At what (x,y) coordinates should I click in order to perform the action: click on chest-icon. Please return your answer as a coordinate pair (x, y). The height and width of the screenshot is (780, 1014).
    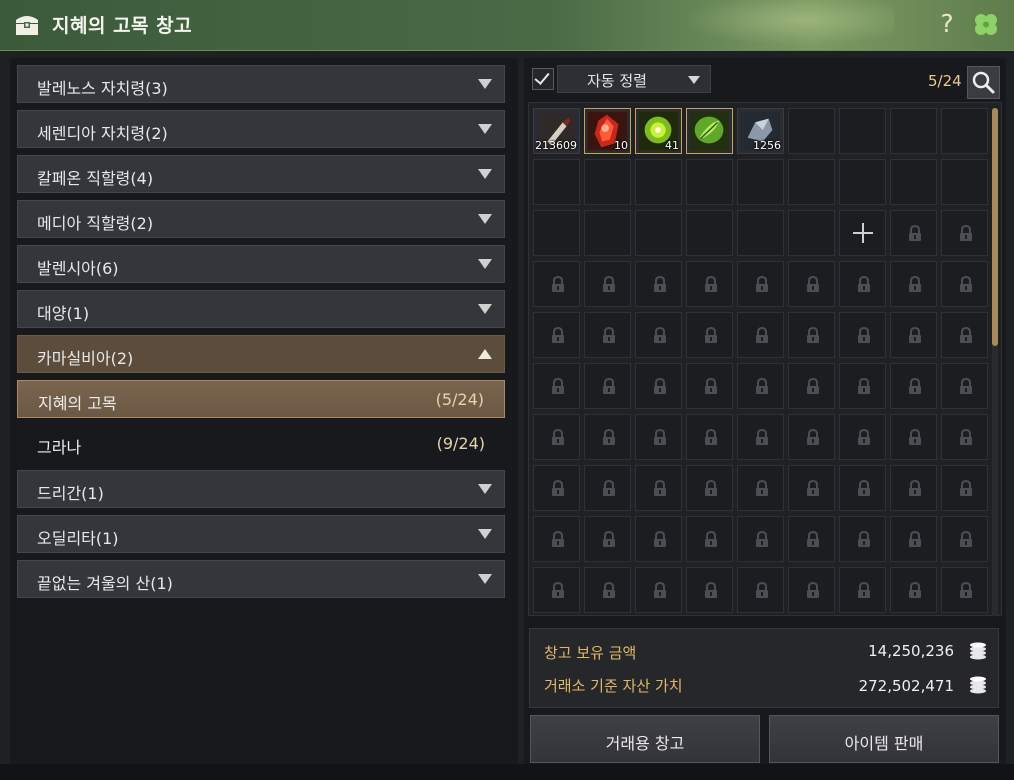
    Looking at the image, I should click on (27, 25).